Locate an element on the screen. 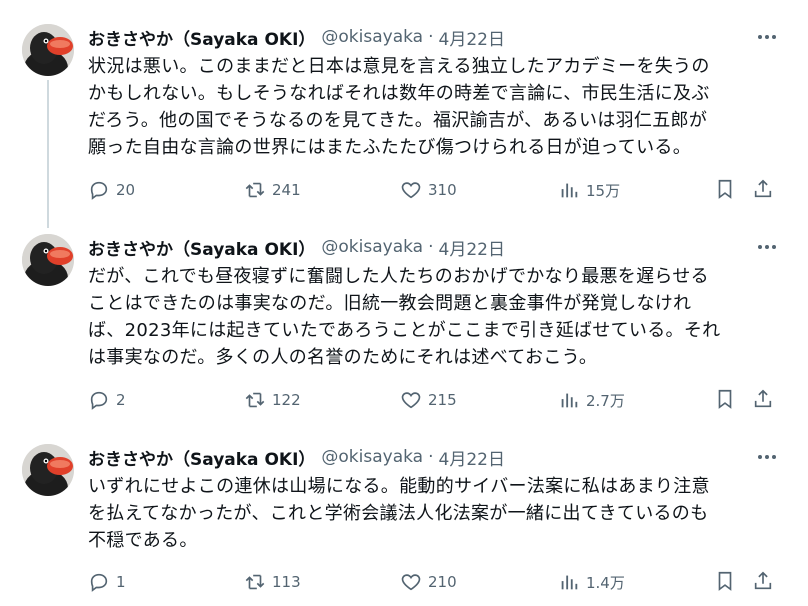 This screenshot has height=606, width=808. reply-button: 20 is located at coordinates (111, 190).